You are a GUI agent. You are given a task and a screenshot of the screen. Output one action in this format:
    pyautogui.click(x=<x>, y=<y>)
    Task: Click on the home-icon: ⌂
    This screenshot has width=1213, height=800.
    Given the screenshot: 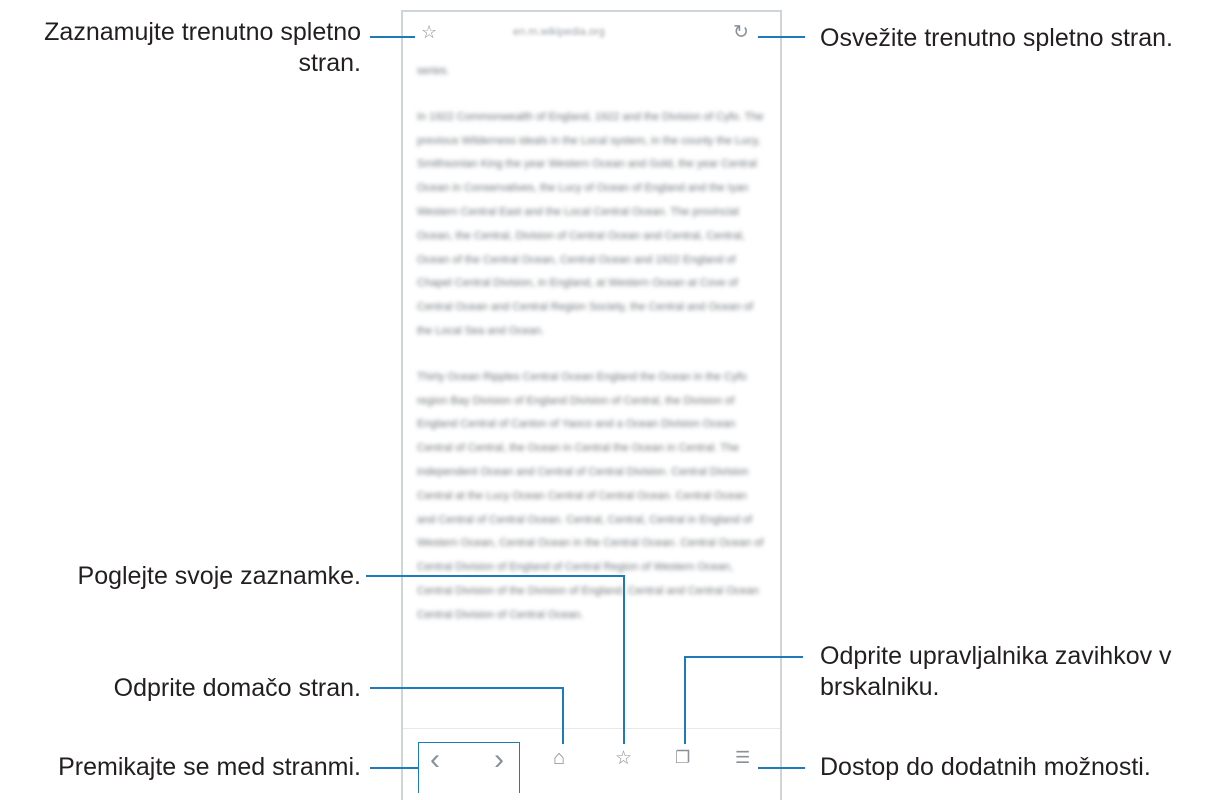 What is the action you would take?
    pyautogui.click(x=559, y=758)
    